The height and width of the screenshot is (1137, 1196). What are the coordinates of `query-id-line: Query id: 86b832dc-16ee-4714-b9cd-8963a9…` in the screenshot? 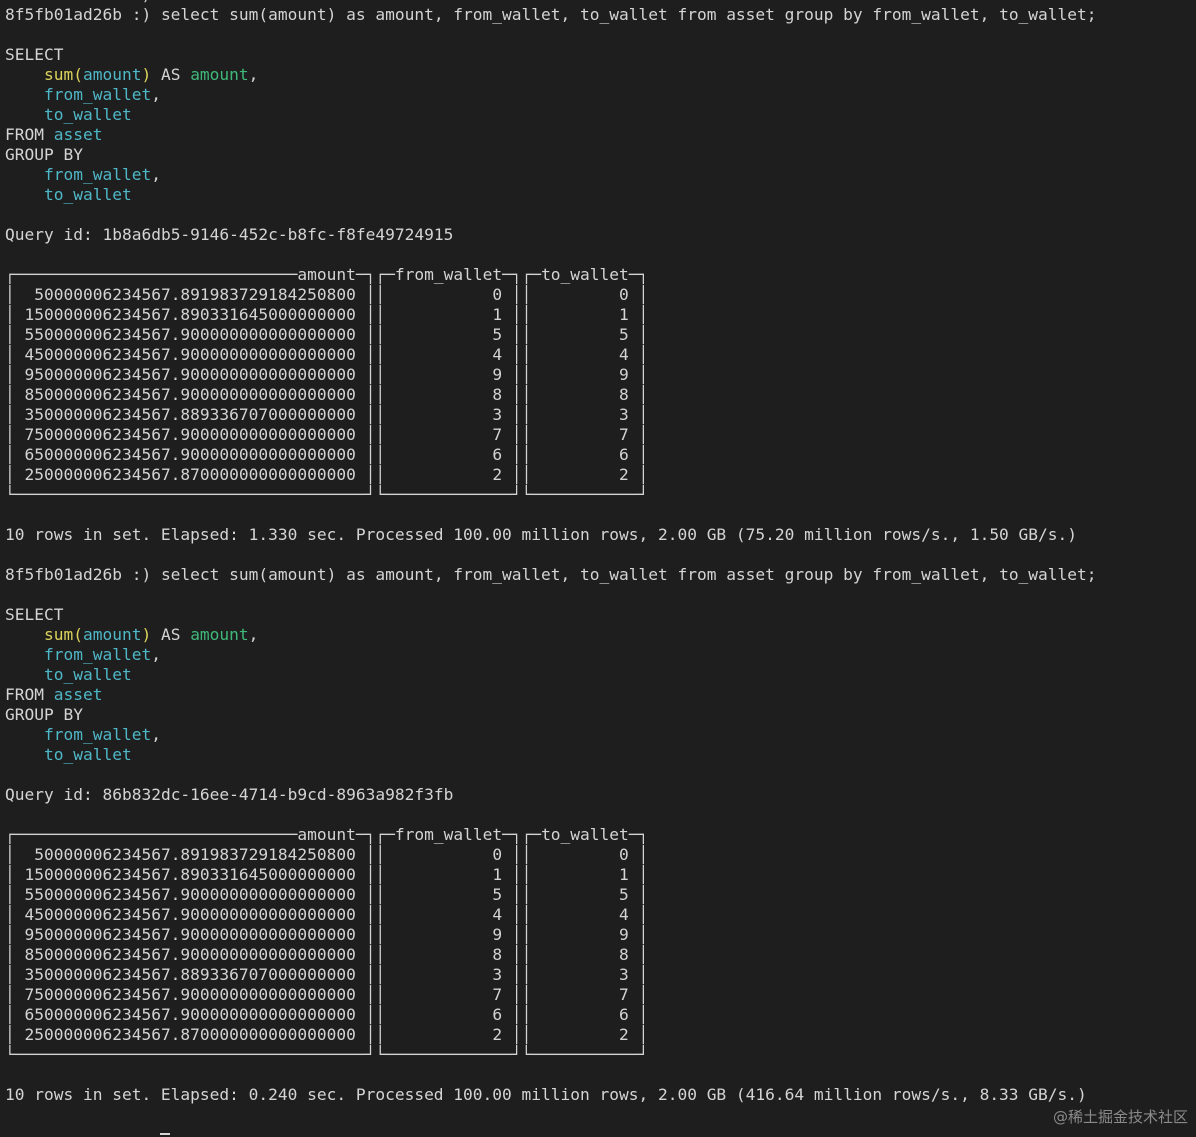 It's located at (600, 795).